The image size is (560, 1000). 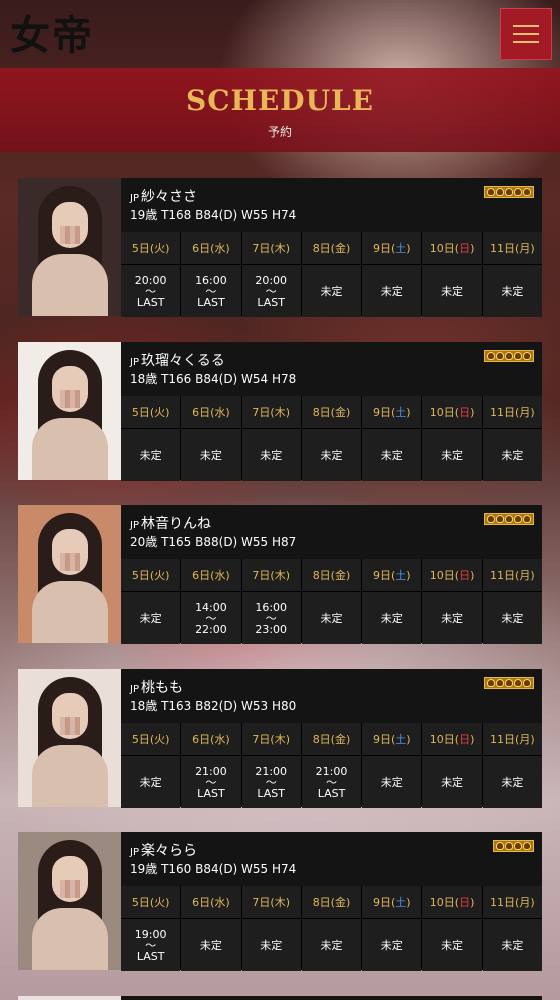 I want to click on page-subtitle: 予約, so click(x=279, y=132).